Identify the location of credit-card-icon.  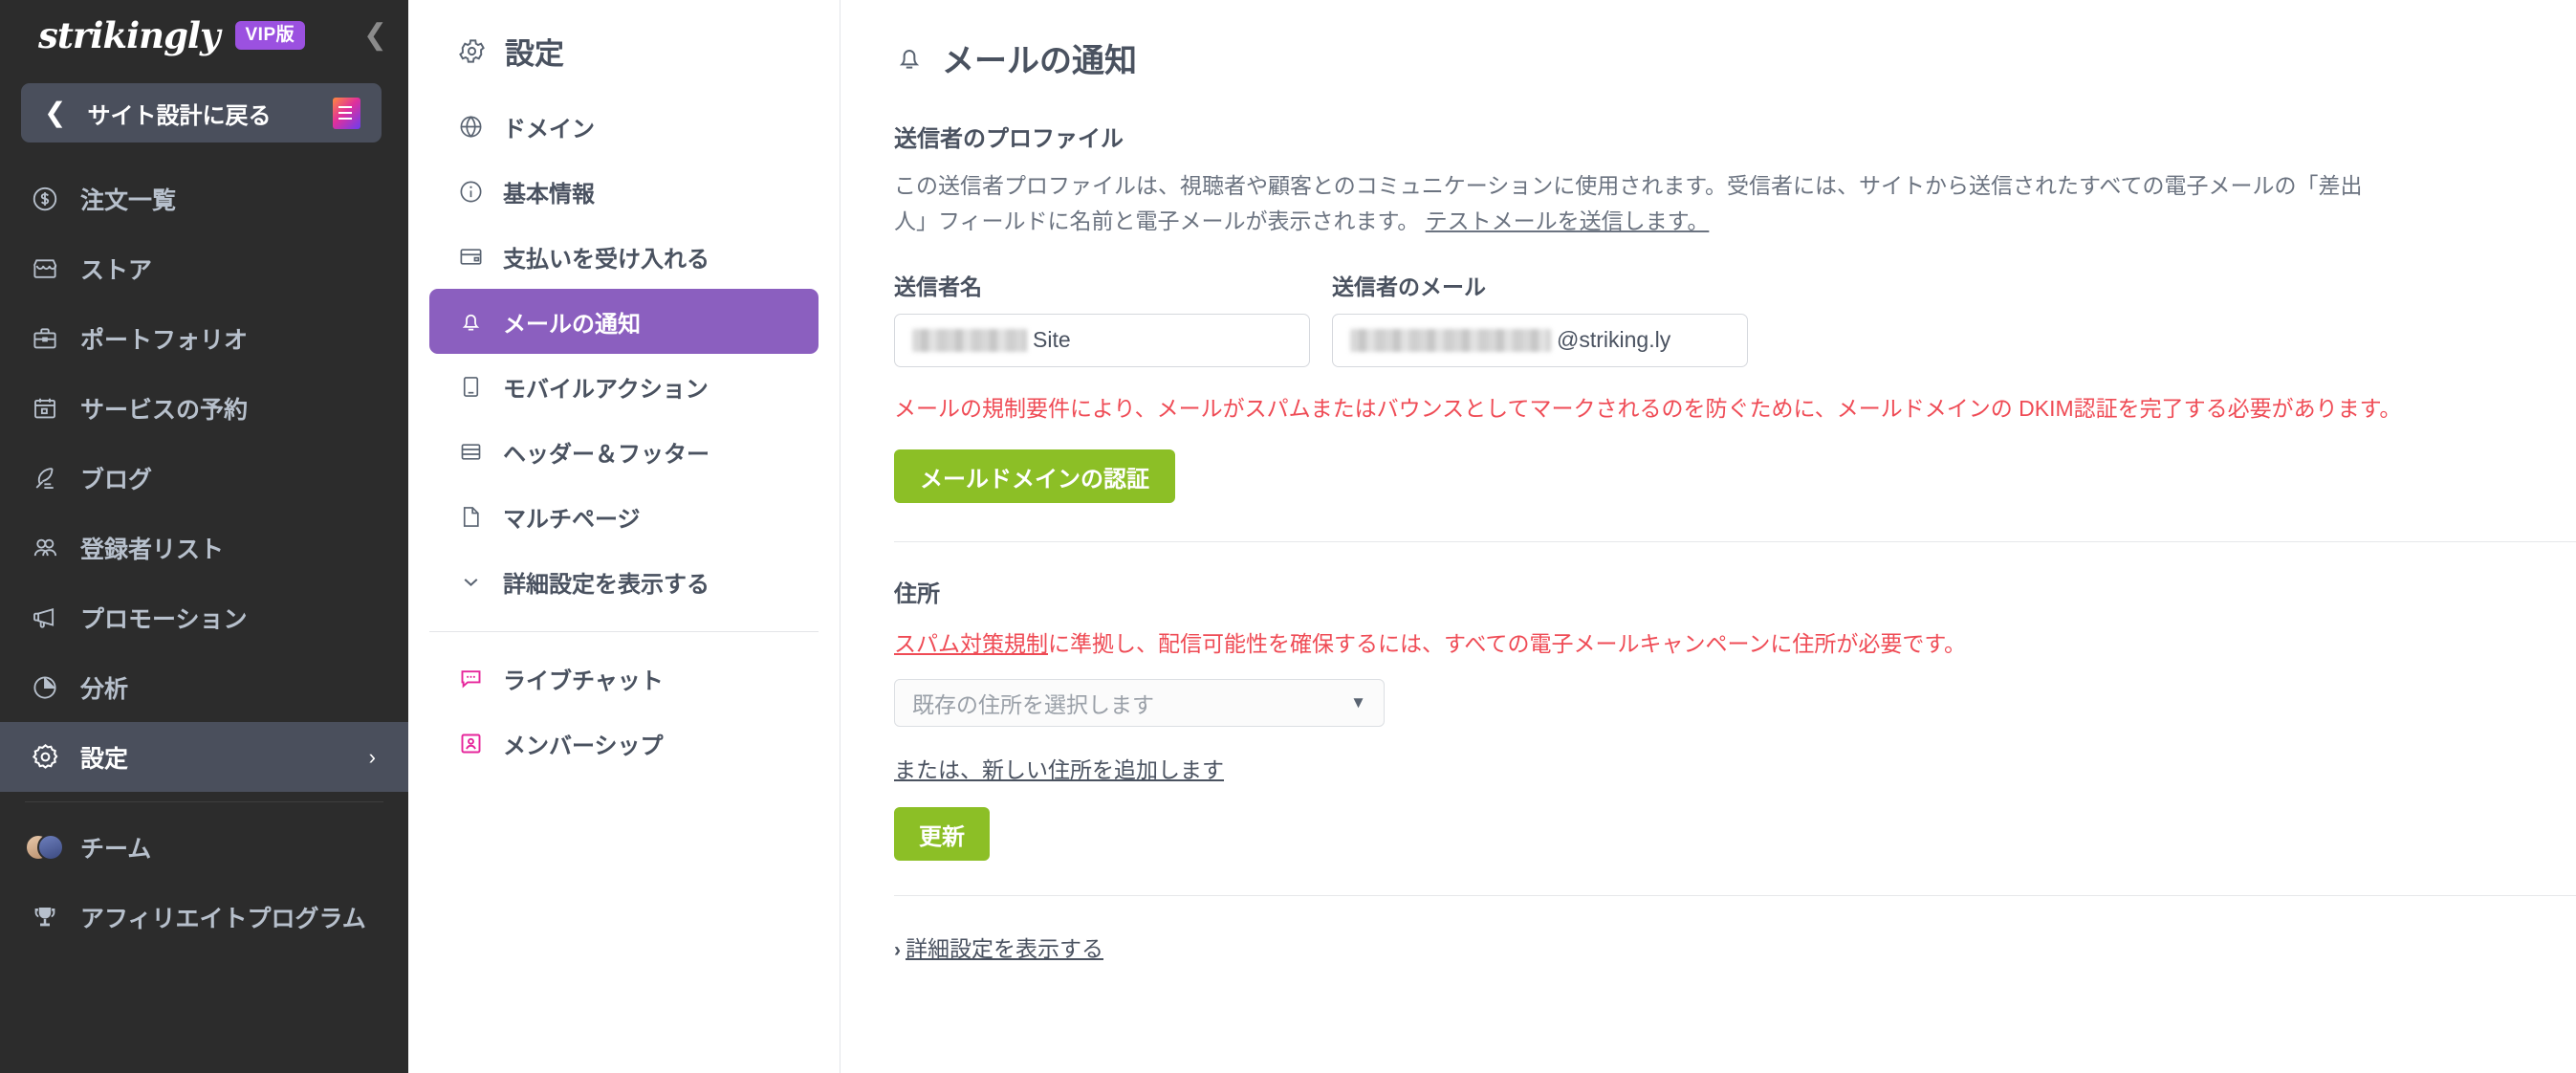
(470, 257).